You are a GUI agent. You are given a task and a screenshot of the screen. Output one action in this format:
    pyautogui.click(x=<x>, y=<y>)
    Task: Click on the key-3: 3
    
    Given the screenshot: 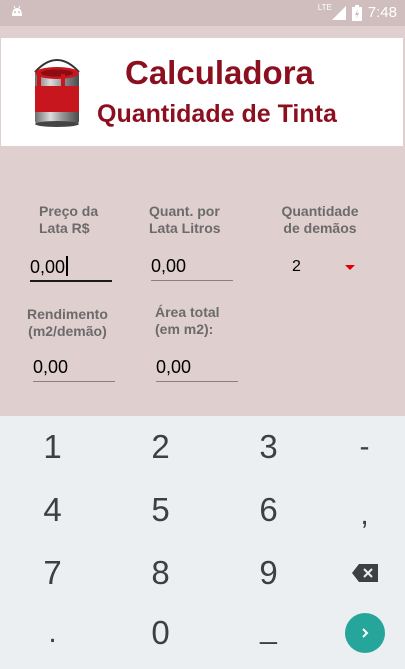 What is the action you would take?
    pyautogui.click(x=268, y=447)
    